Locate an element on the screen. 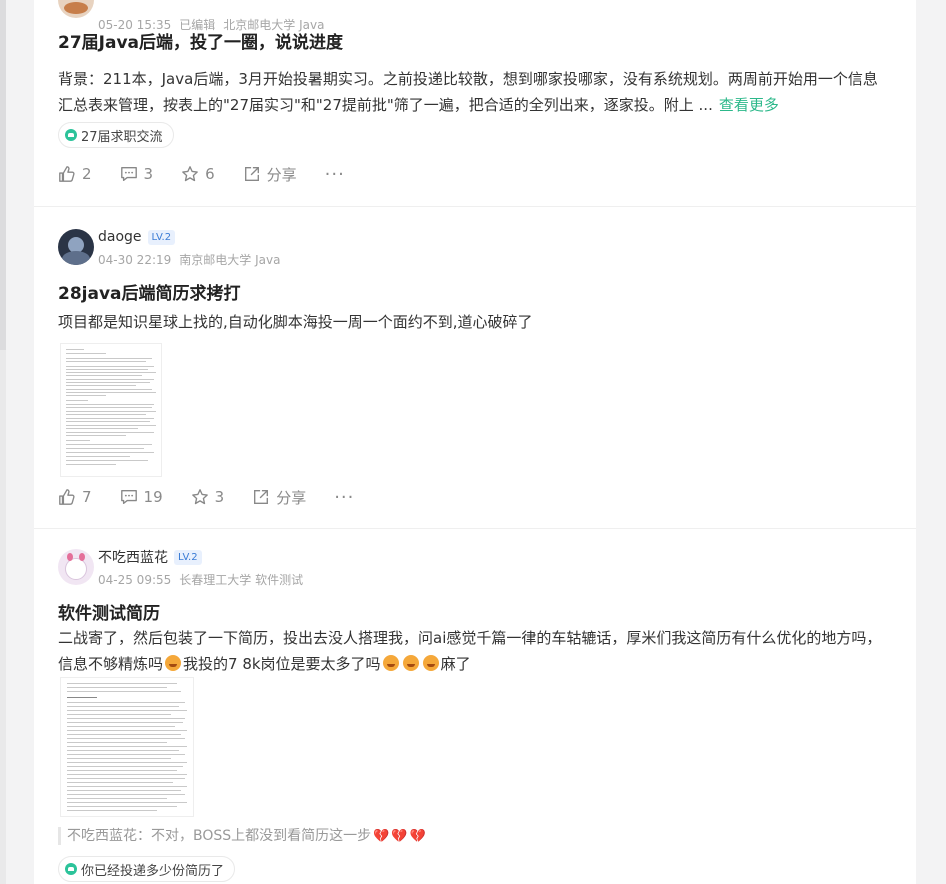  post-time: 04-30 22:19 is located at coordinates (135, 260).